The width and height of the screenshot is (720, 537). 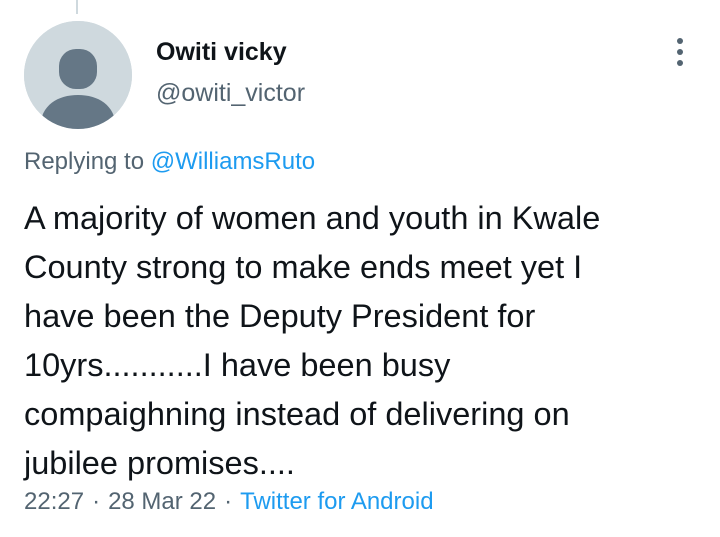 I want to click on replying-to-label: Replying to, so click(x=87, y=161).